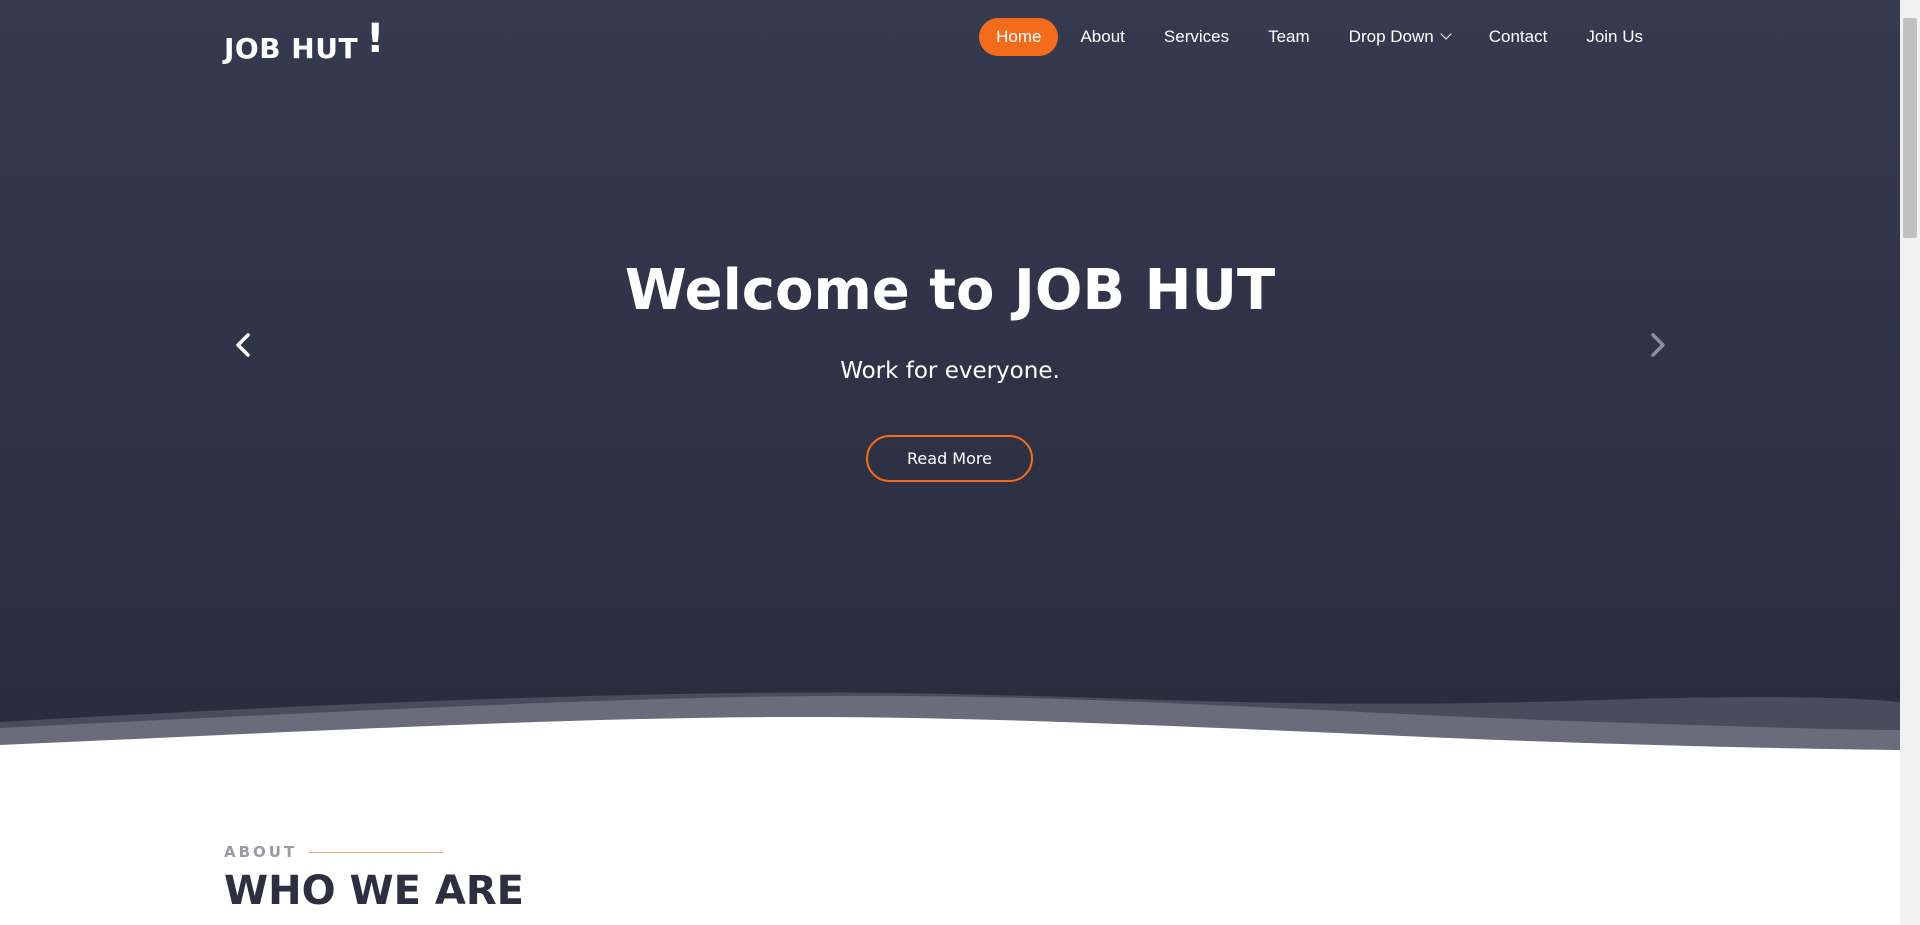 The height and width of the screenshot is (925, 1920). I want to click on chevron-down-icon, so click(1446, 34).